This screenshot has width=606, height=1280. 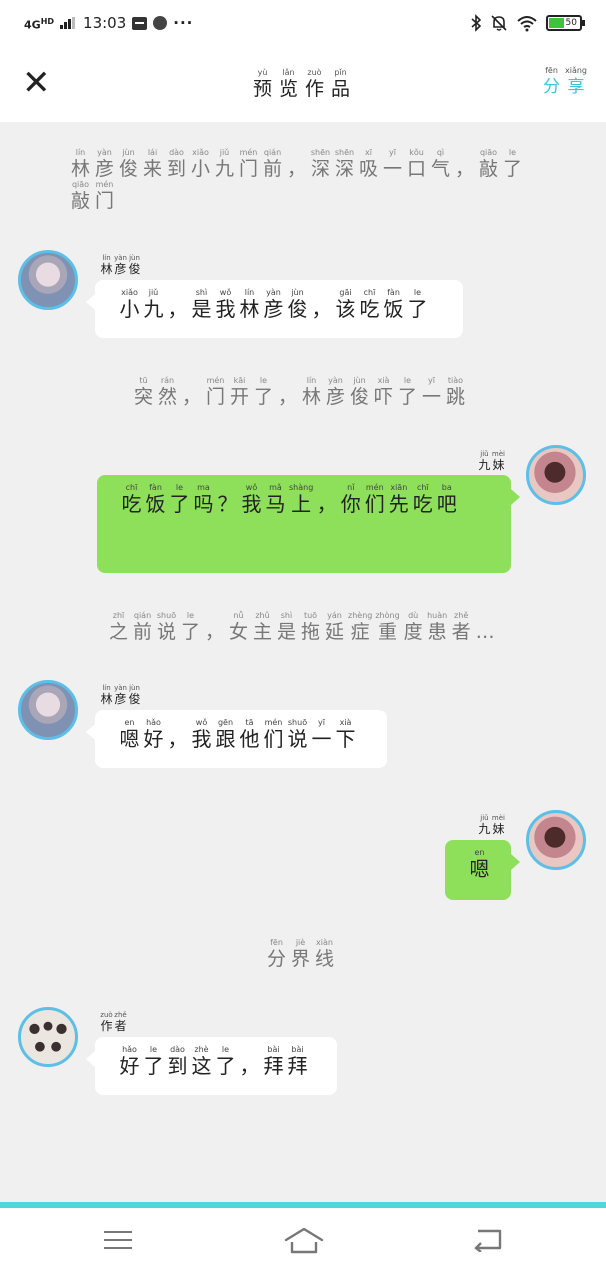 What do you see at coordinates (155, 504) in the screenshot?
I see `hanzi: 饭` at bounding box center [155, 504].